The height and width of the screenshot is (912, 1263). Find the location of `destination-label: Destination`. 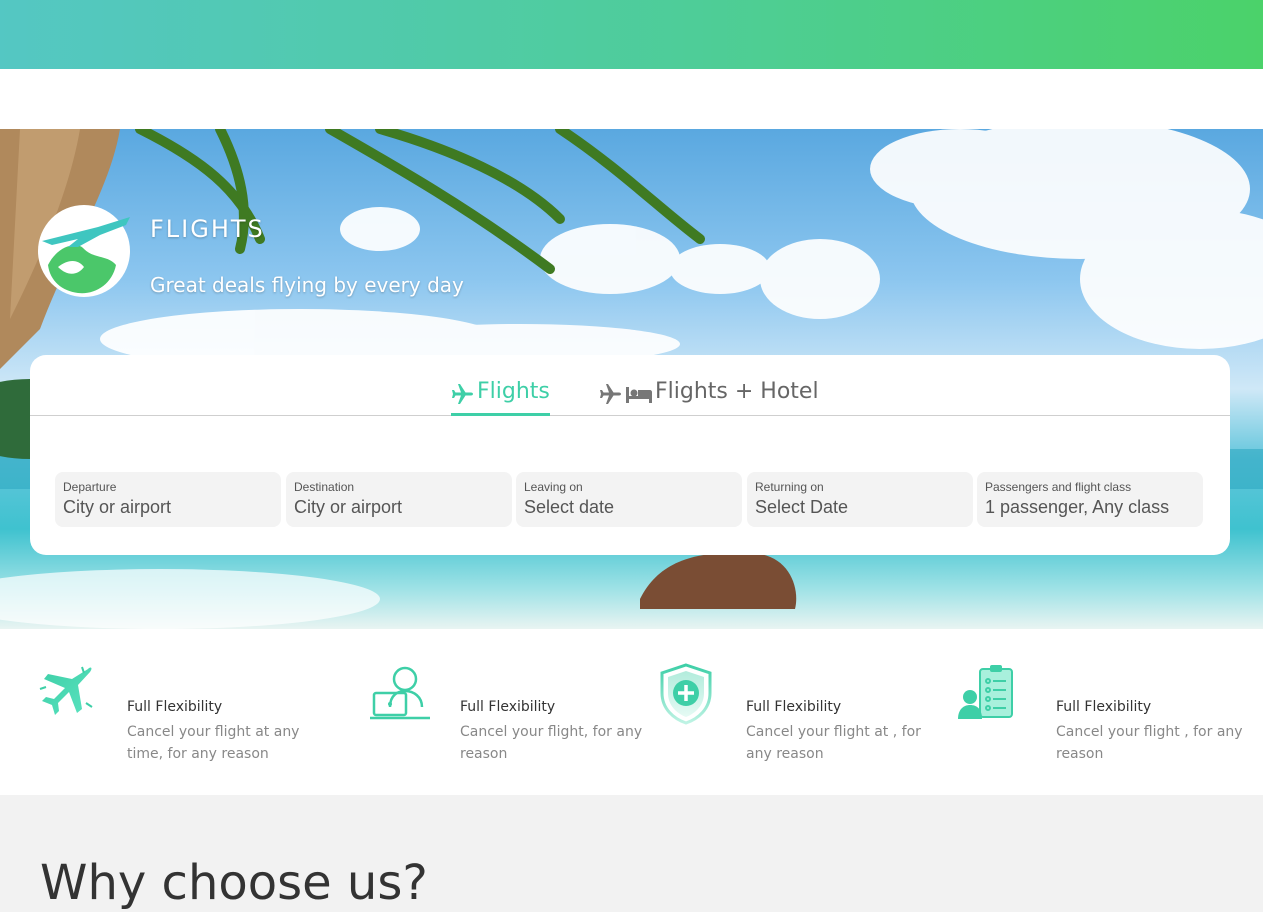

destination-label: Destination is located at coordinates (324, 487).